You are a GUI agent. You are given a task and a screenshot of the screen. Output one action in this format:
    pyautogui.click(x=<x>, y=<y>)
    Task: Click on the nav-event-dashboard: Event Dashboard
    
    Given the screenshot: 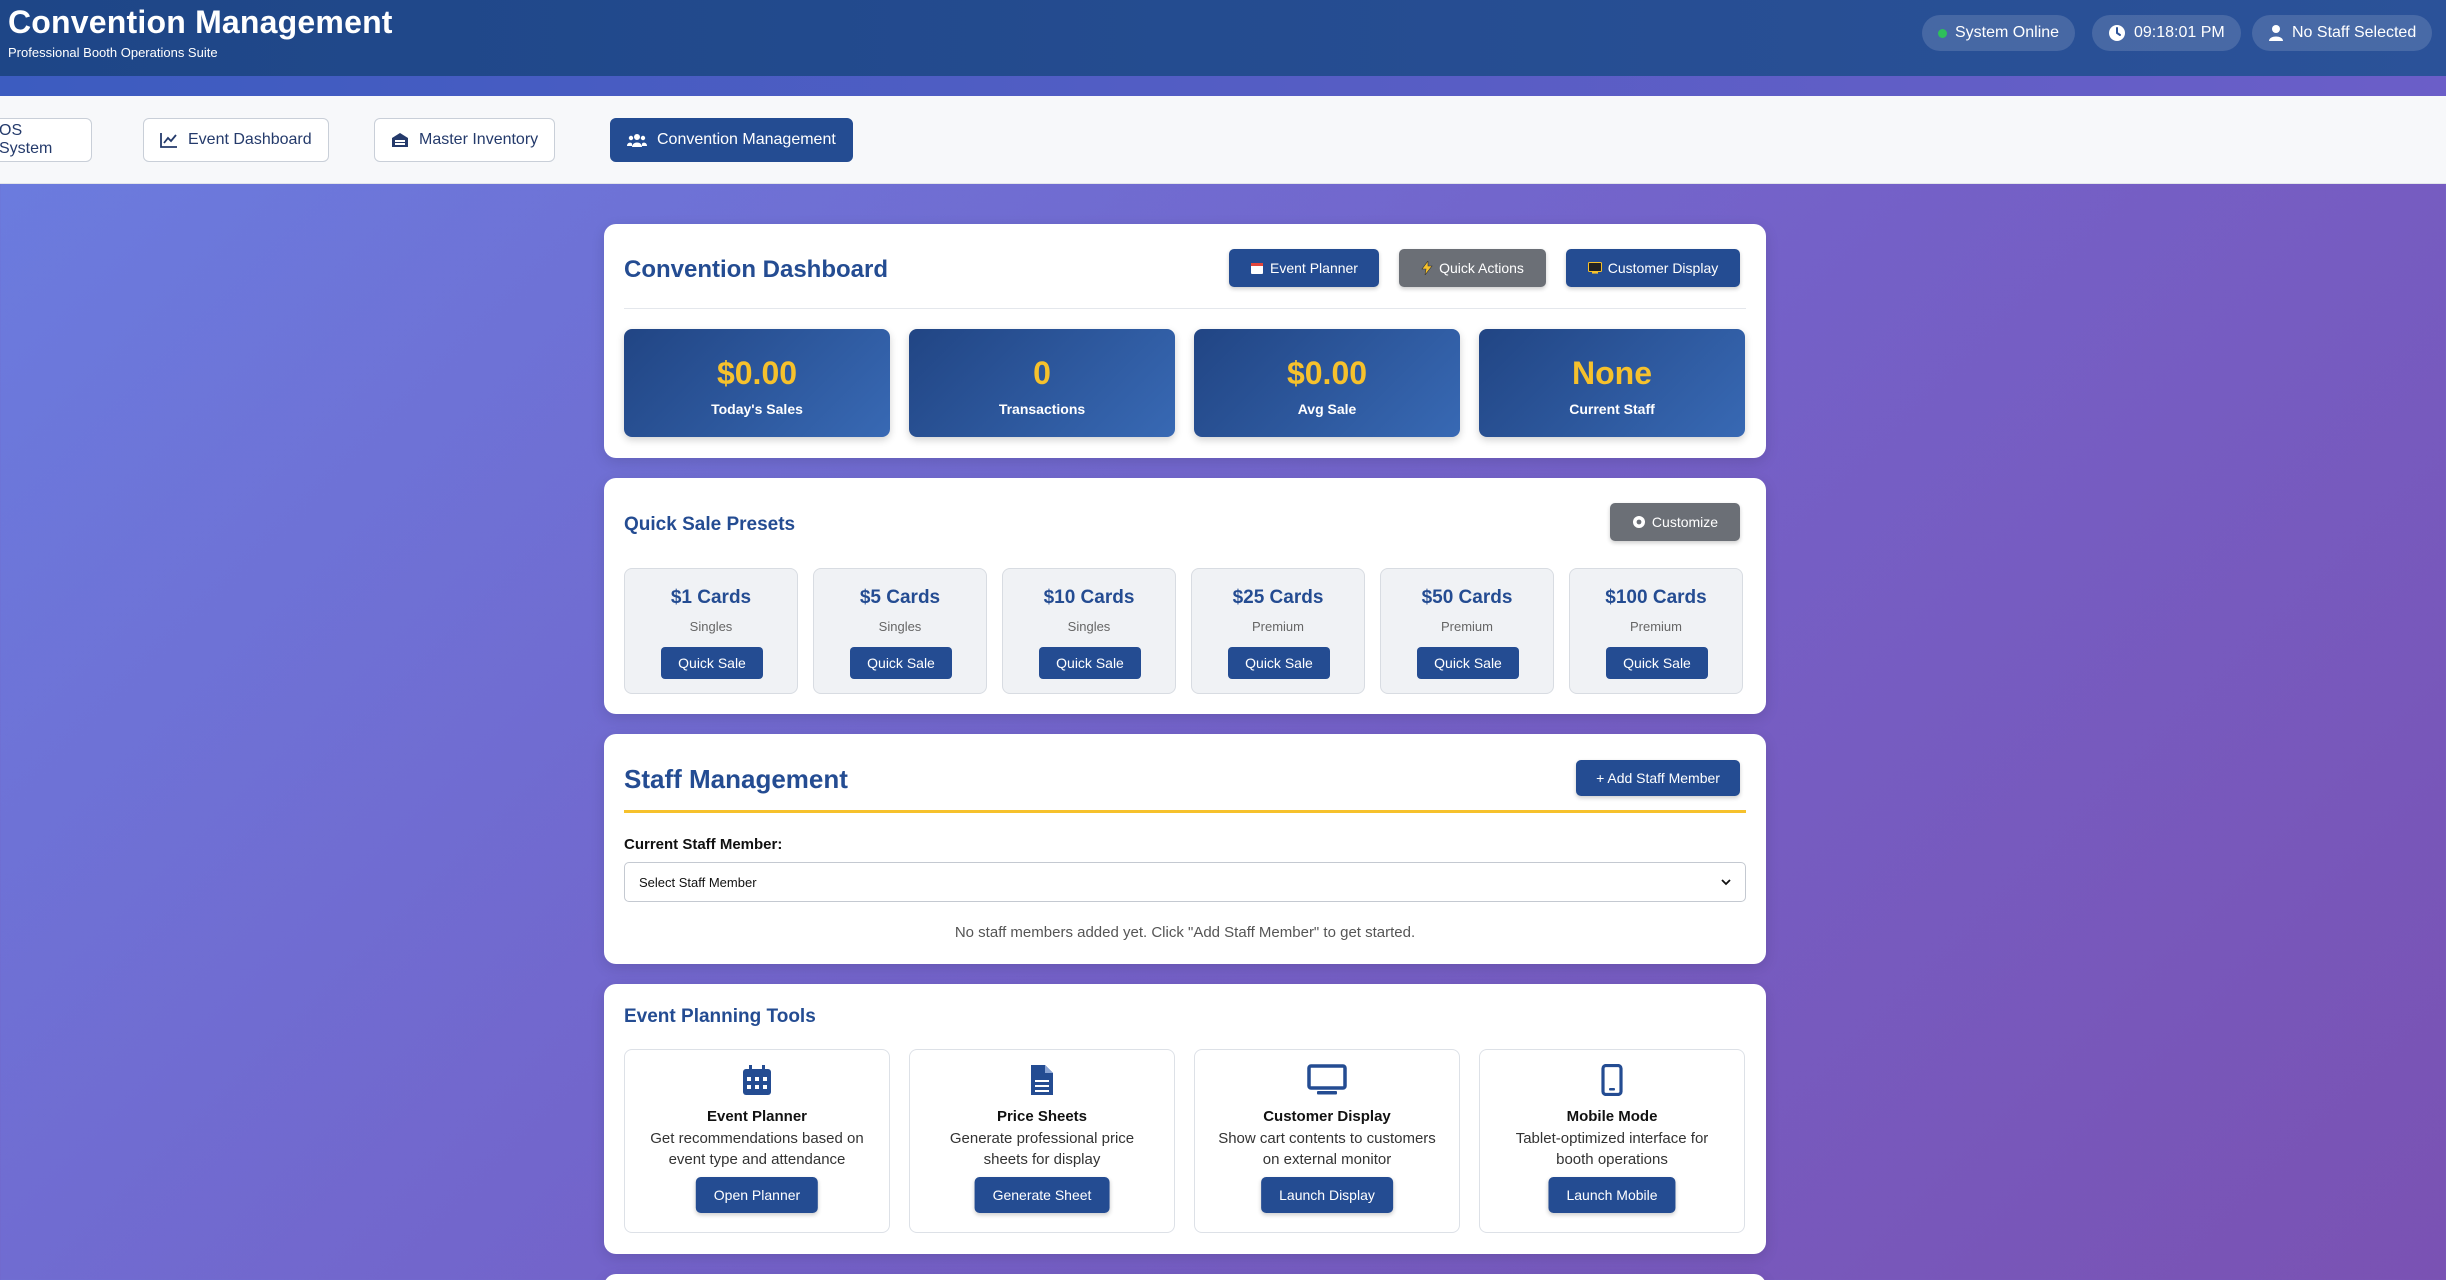 What is the action you would take?
    pyautogui.click(x=236, y=140)
    